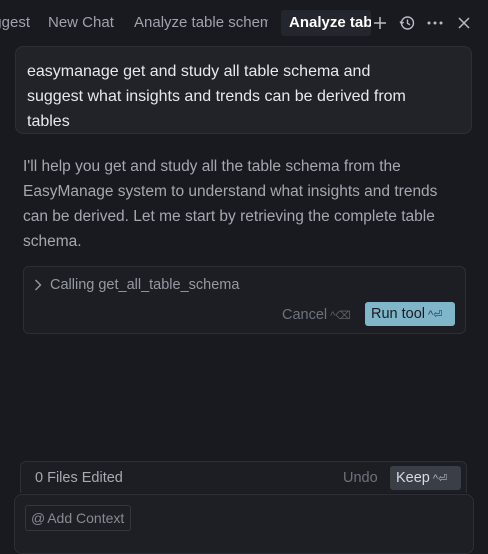 The image size is (488, 554). Describe the element at coordinates (48, 121) in the screenshot. I see `user-message-line-3: tables` at that location.